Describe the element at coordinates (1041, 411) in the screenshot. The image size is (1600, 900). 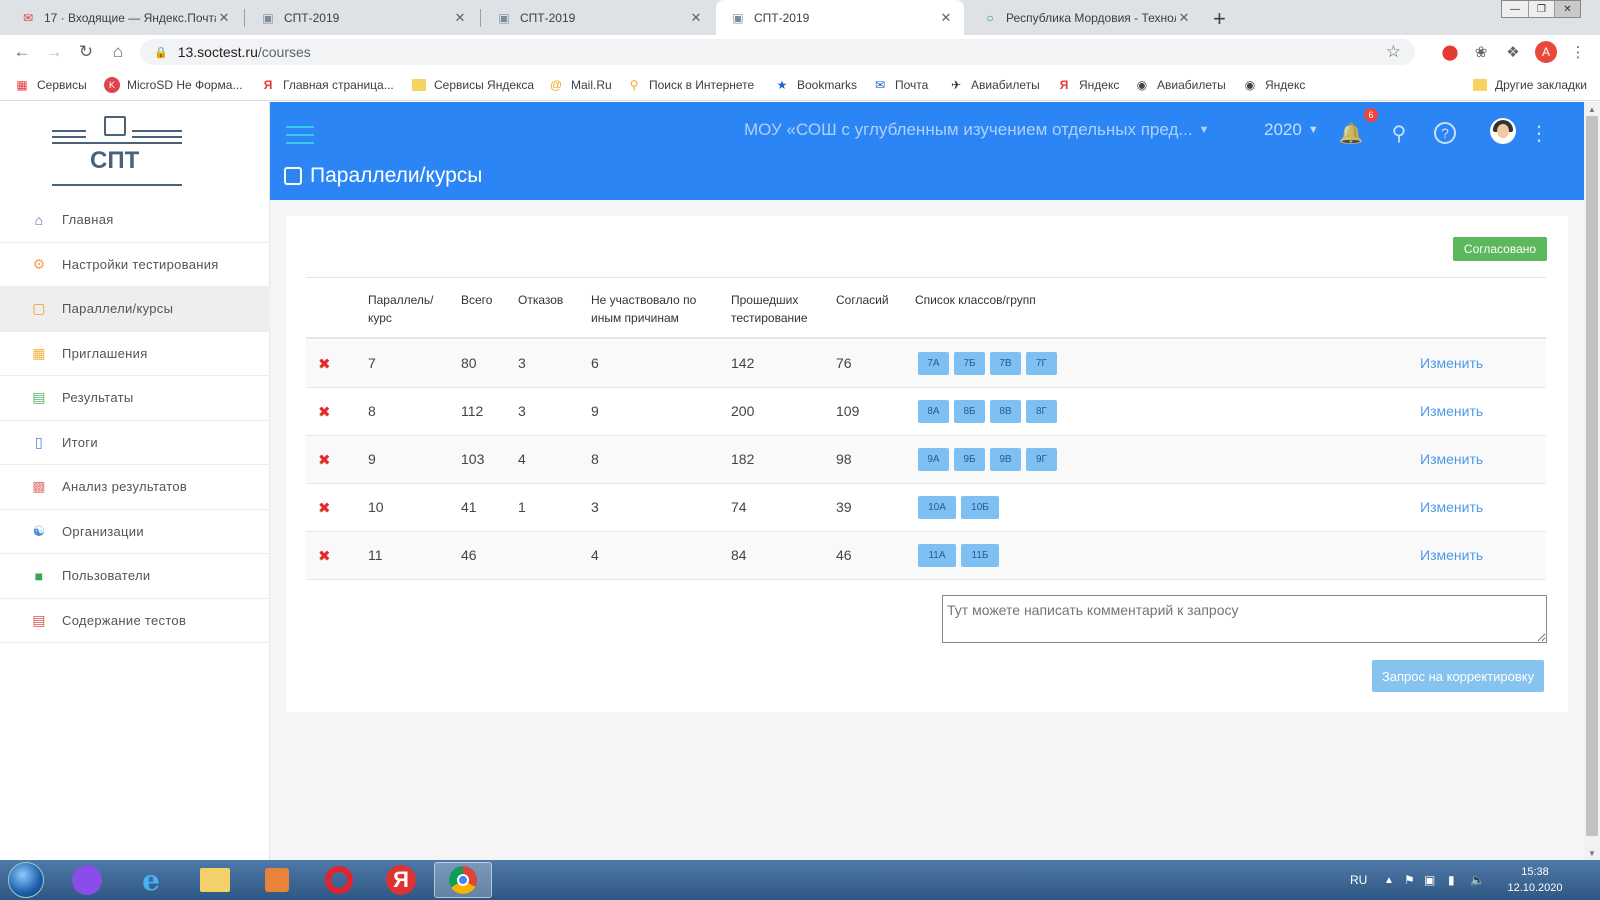
I see `class-chip: 8Г` at that location.